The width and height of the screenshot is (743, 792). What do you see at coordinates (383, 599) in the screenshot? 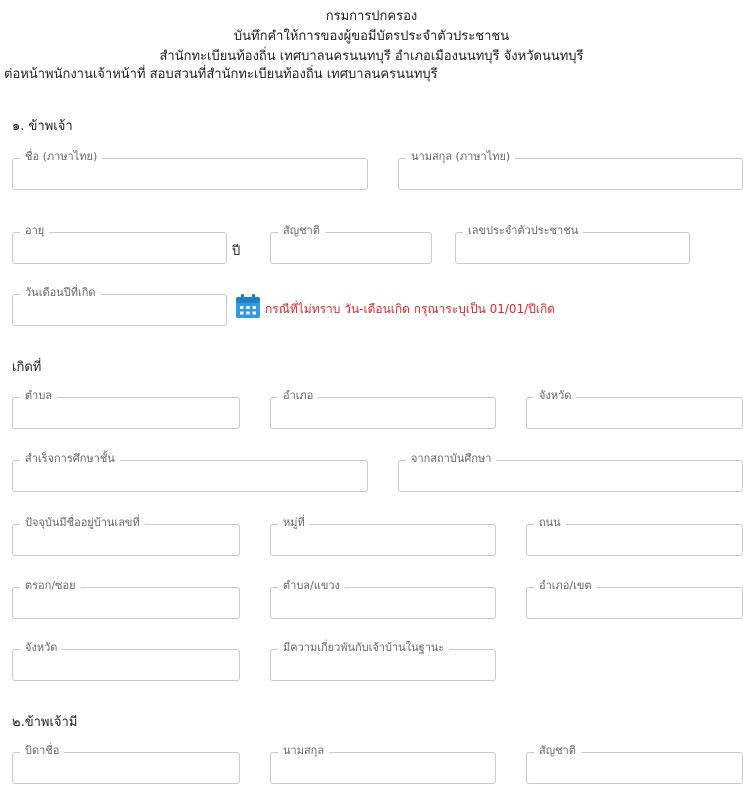
I see `sub-district-field: ตำบล/แขวง` at bounding box center [383, 599].